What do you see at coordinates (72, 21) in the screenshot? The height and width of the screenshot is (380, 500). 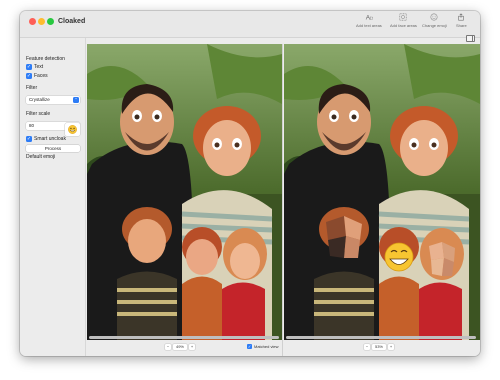 I see `window-title: Cloaked` at bounding box center [72, 21].